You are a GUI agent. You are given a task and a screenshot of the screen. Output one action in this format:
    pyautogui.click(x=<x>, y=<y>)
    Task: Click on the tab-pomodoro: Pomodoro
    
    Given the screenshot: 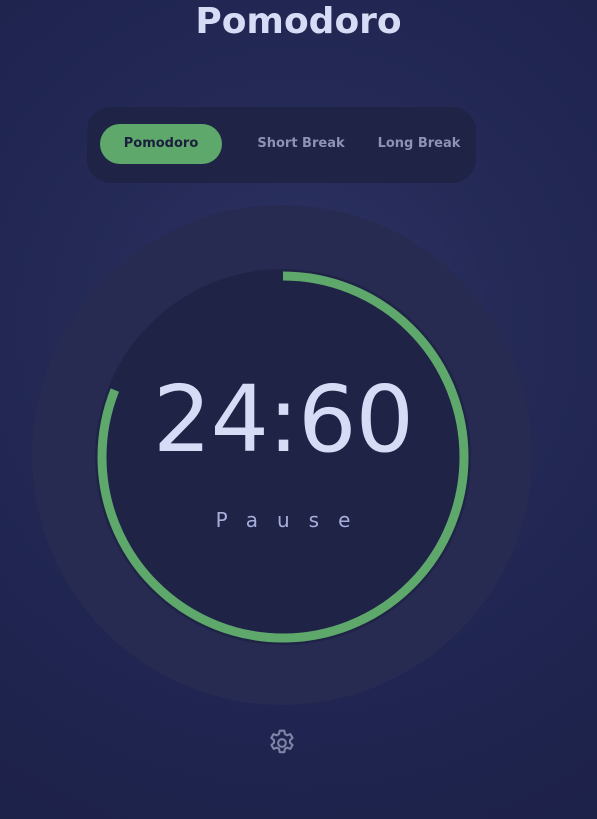 What is the action you would take?
    pyautogui.click(x=161, y=144)
    